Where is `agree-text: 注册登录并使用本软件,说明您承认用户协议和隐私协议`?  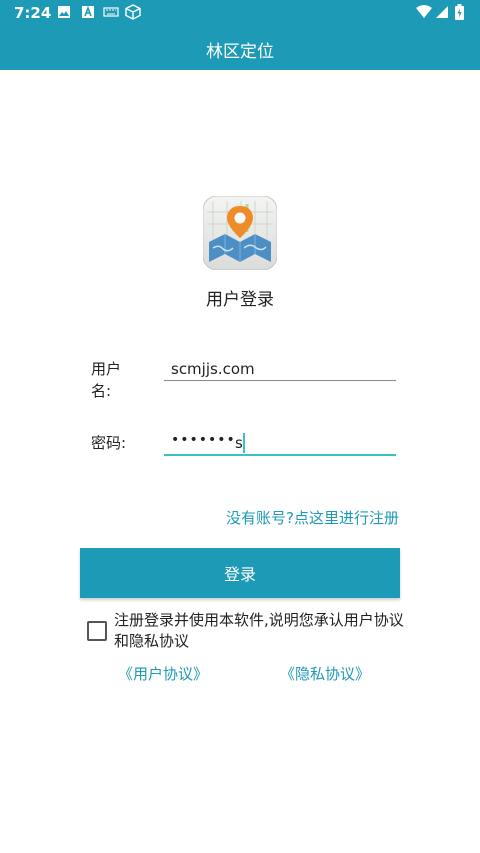 agree-text: 注册登录并使用本软件,说明您承认用户协议和隐私协议 is located at coordinates (259, 630).